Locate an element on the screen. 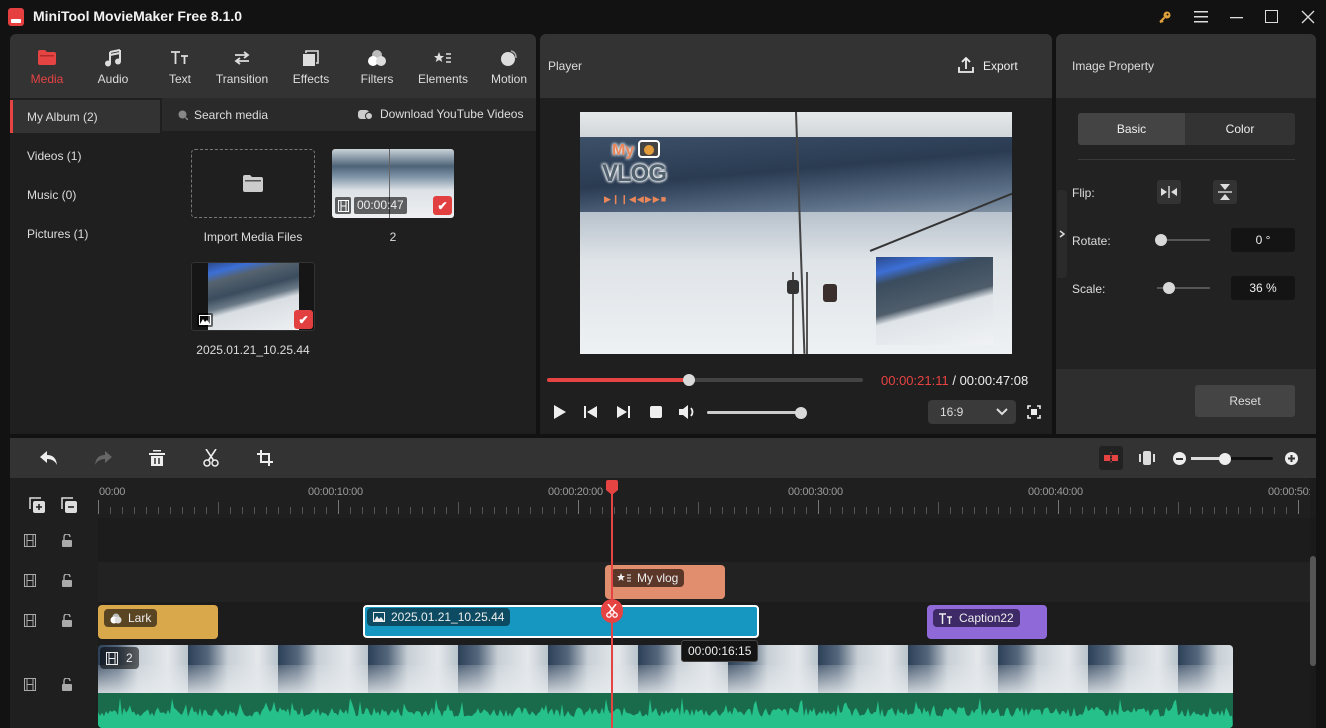 This screenshot has width=1326, height=728. ruler-label: 00:00 is located at coordinates (112, 492).